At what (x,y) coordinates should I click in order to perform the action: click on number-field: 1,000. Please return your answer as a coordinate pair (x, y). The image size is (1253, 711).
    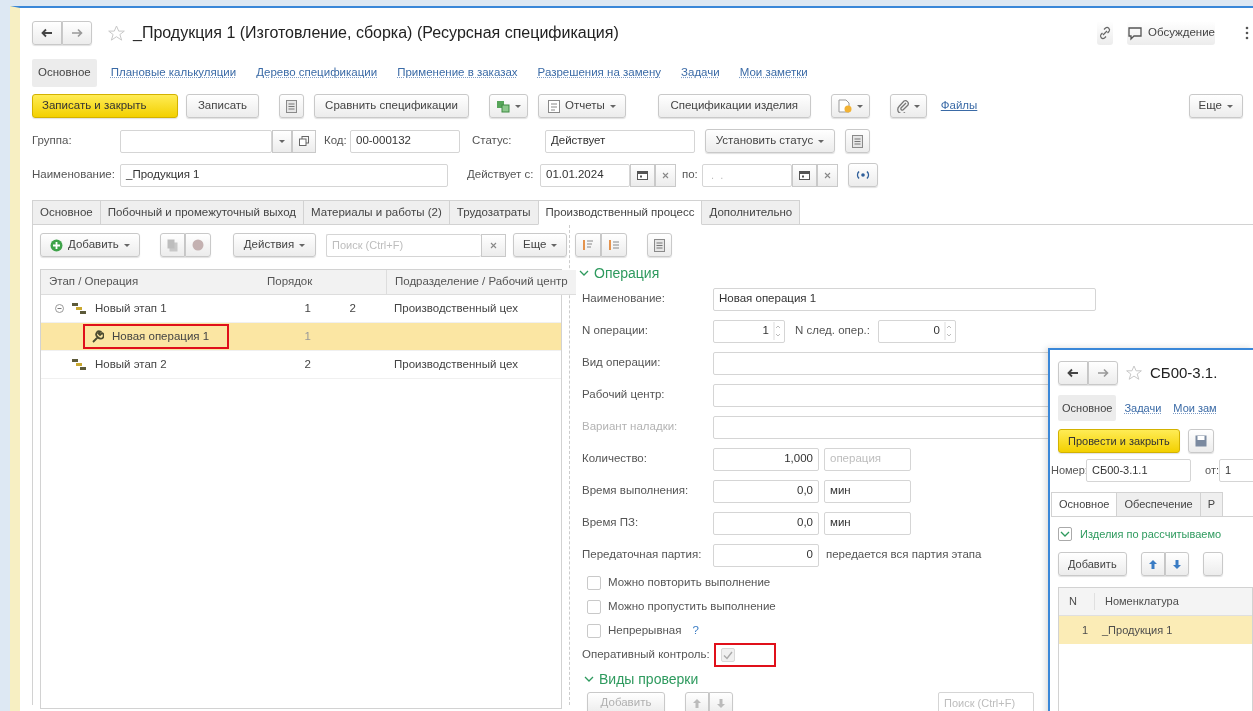
    Looking at the image, I should click on (766, 459).